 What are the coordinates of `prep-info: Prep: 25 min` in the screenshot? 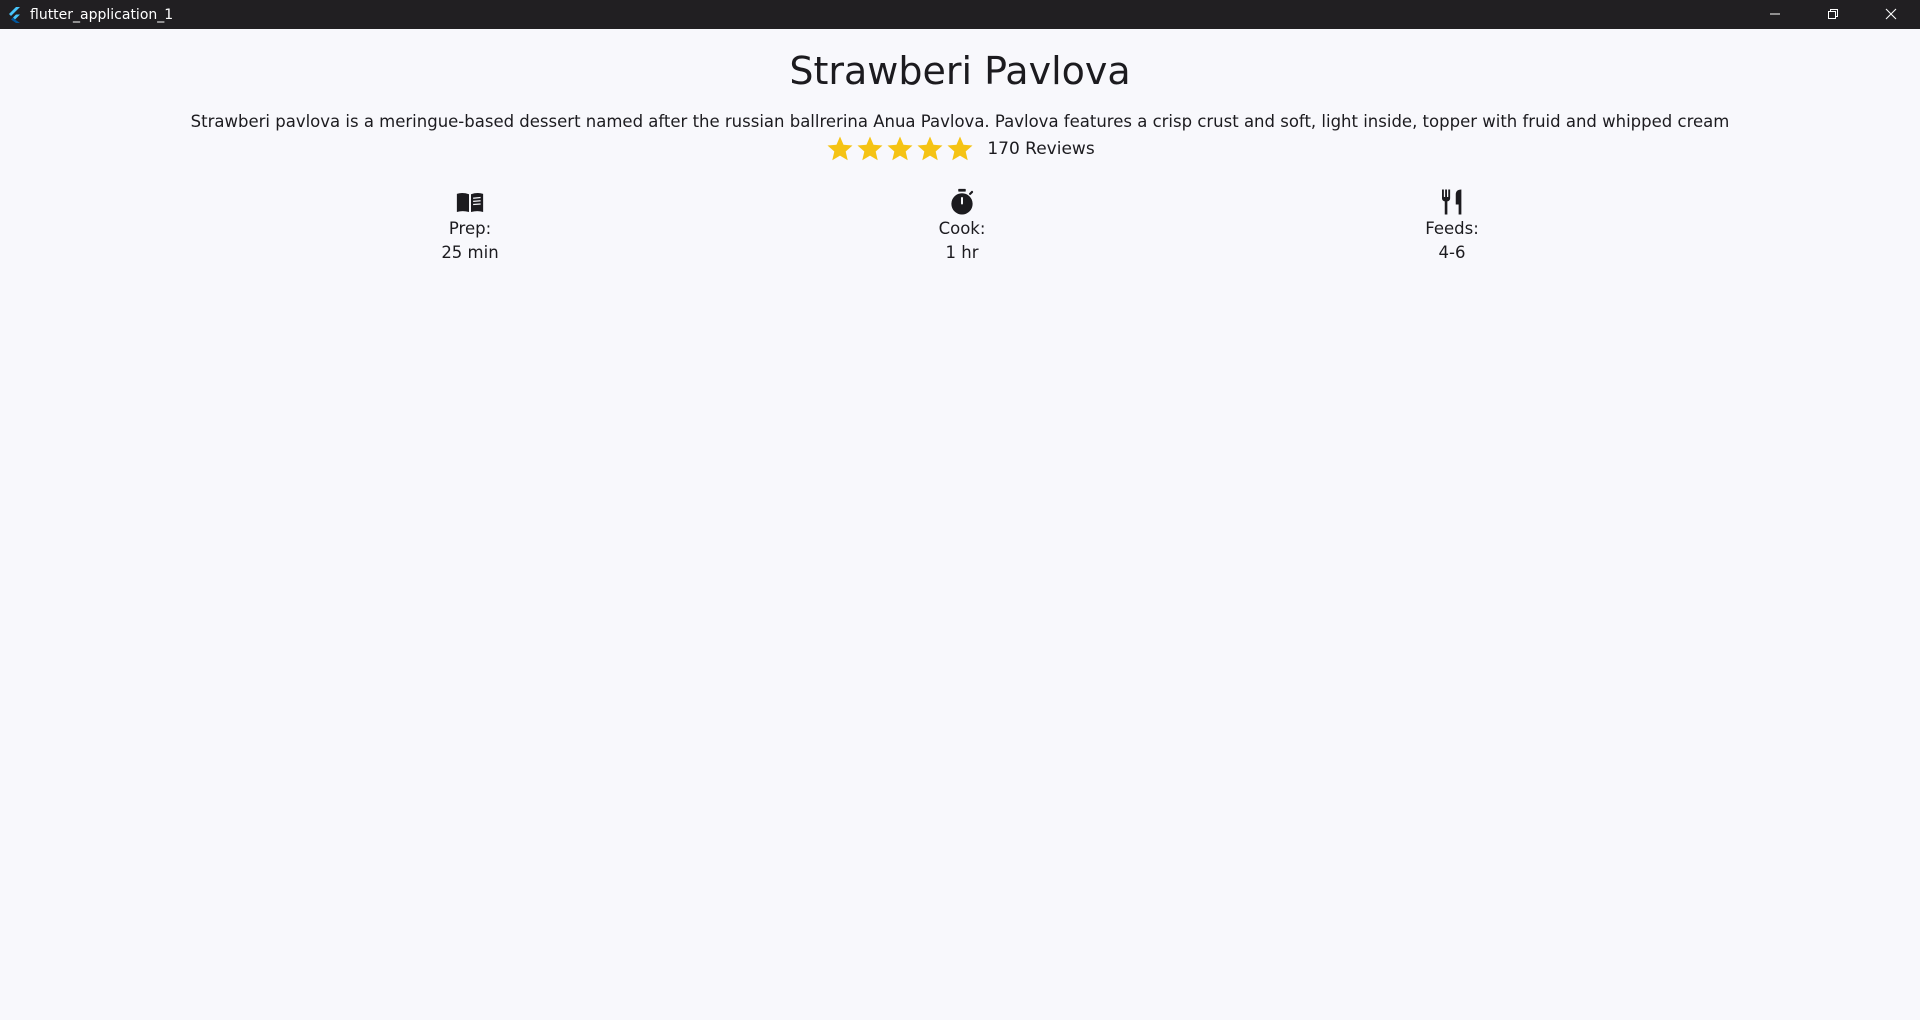 It's located at (470, 226).